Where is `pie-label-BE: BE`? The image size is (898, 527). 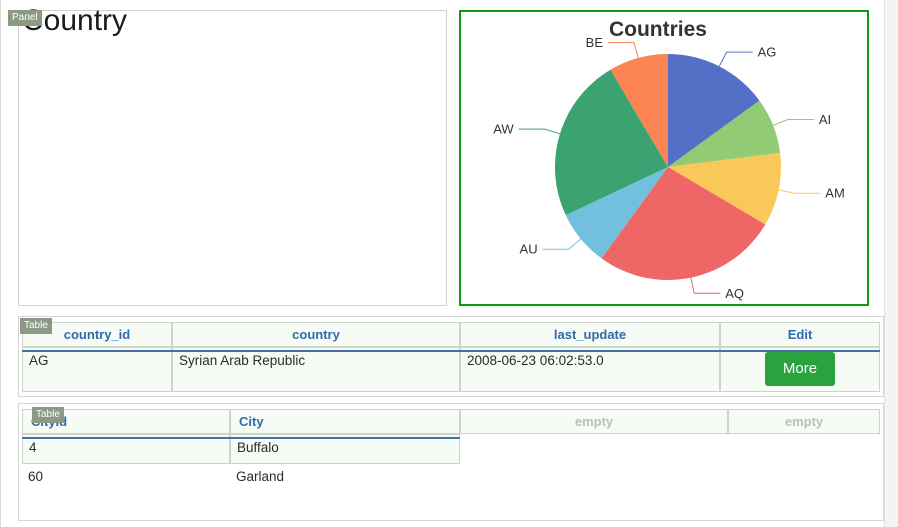 pie-label-BE: BE is located at coordinates (595, 42).